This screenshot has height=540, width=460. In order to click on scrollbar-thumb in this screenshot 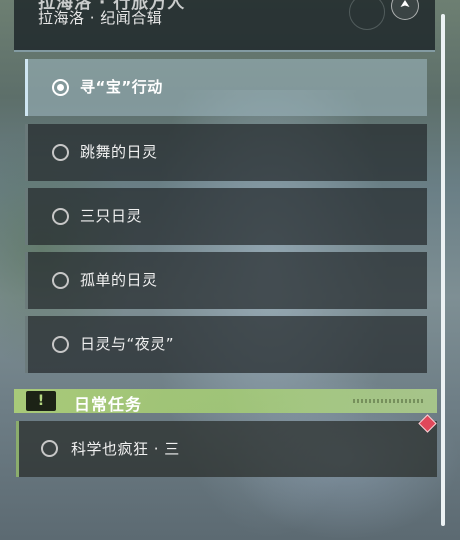, I will do `click(443, 270)`.